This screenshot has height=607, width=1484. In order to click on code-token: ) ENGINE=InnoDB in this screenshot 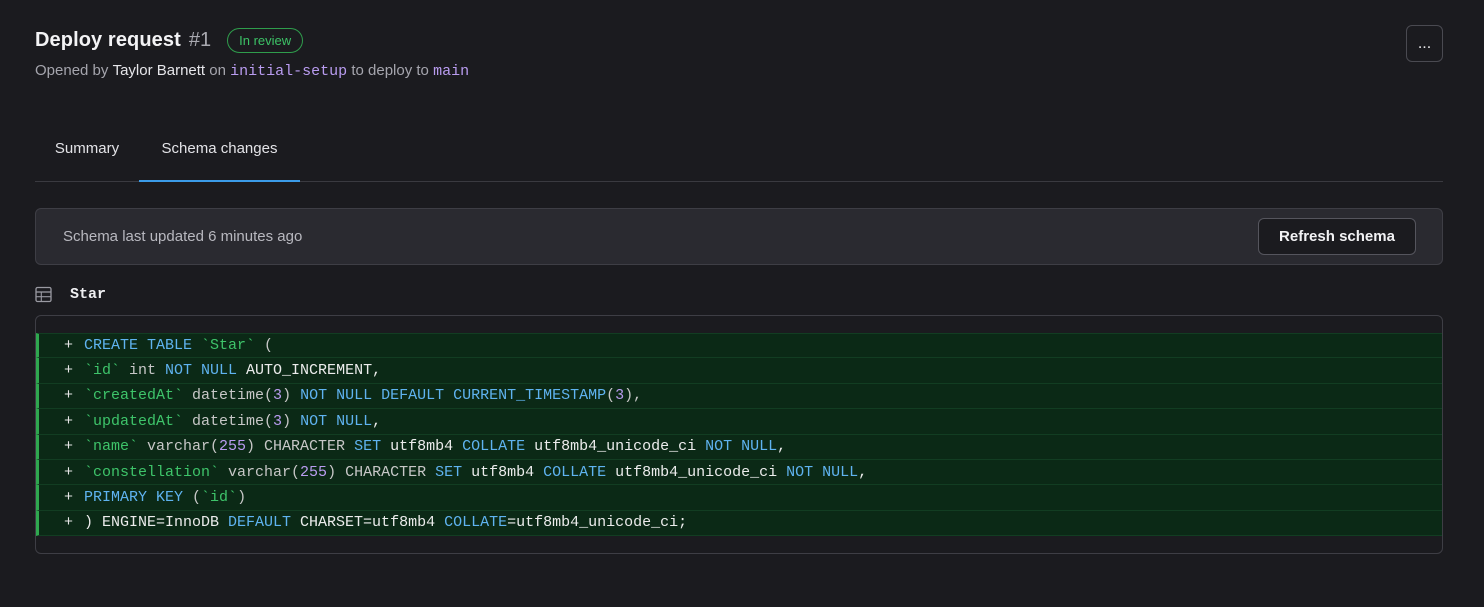, I will do `click(156, 523)`.